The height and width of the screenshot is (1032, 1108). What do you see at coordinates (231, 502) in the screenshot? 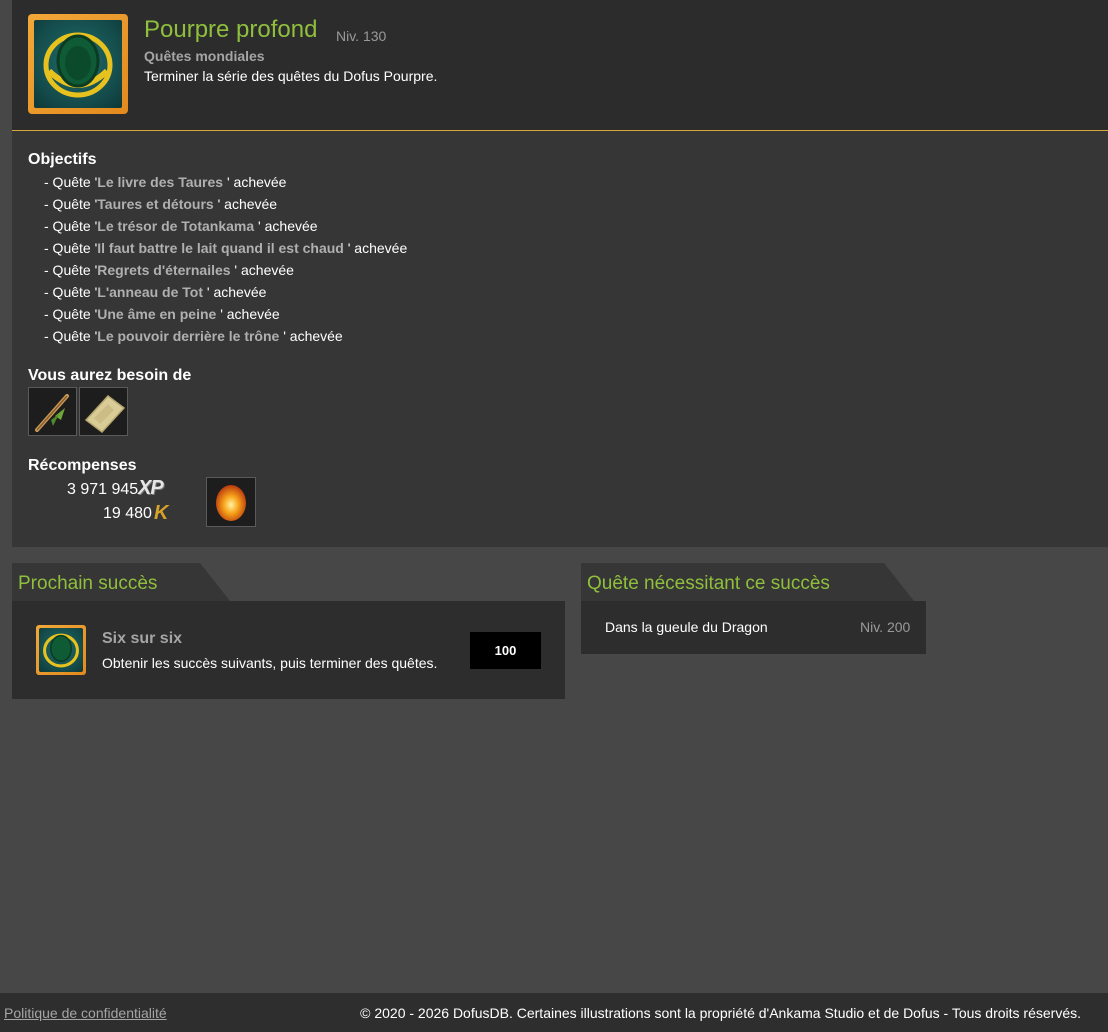
I see `fire-egg-item-icon` at bounding box center [231, 502].